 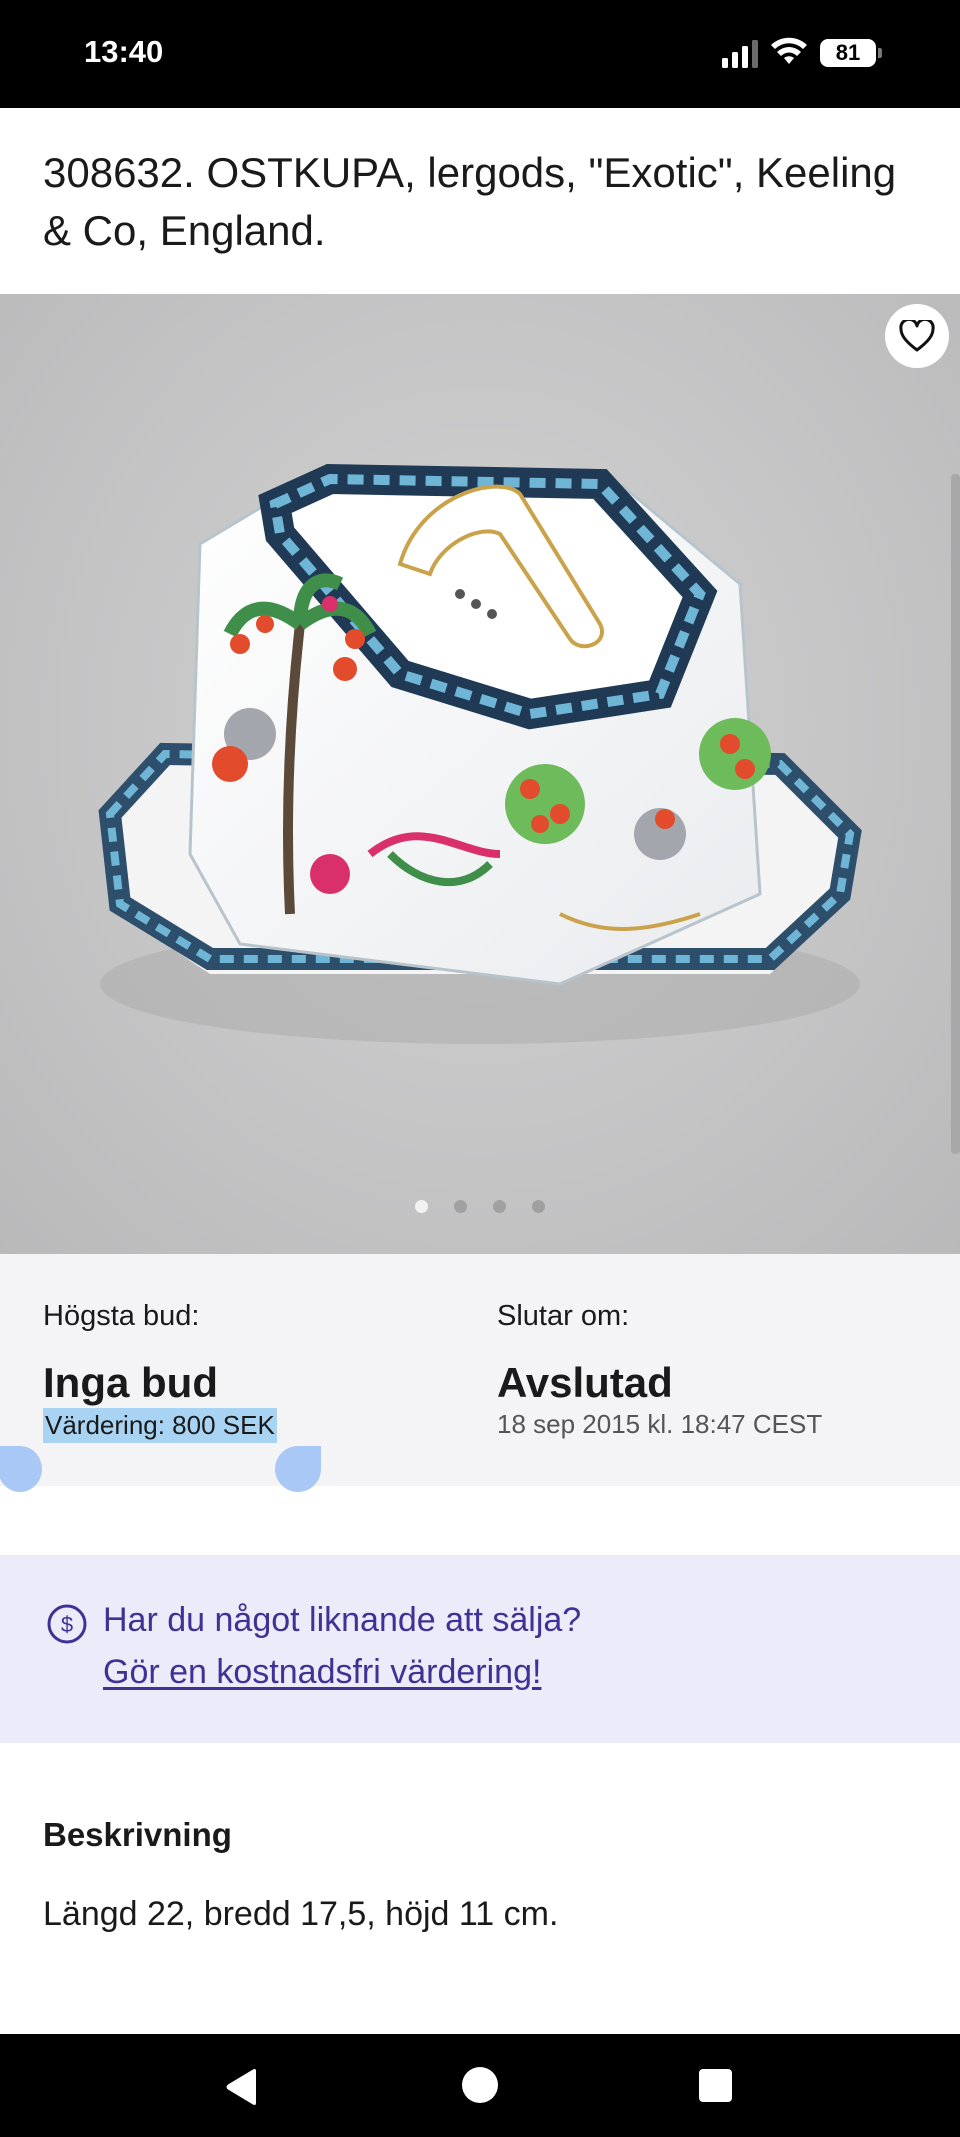 I want to click on description-text: Längd 22, bredd 17,5, höjd 11 cm., so click(x=301, y=1914).